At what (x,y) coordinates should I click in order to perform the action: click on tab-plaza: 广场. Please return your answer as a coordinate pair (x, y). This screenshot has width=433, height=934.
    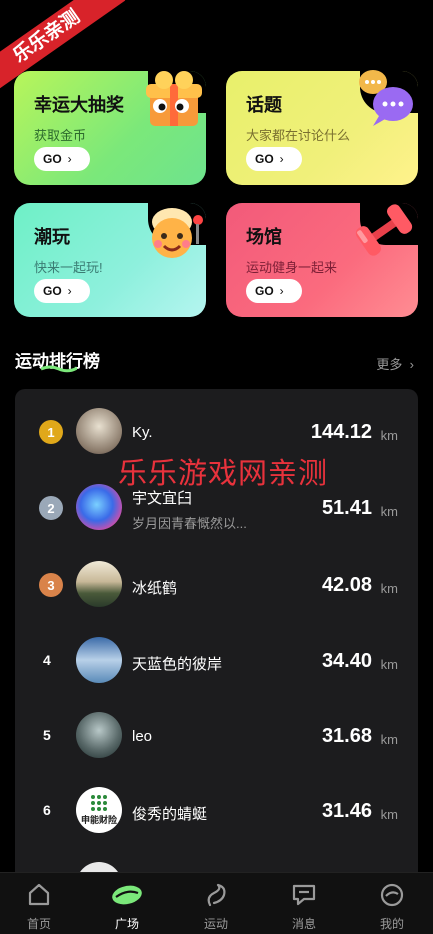
    Looking at the image, I should click on (127, 906).